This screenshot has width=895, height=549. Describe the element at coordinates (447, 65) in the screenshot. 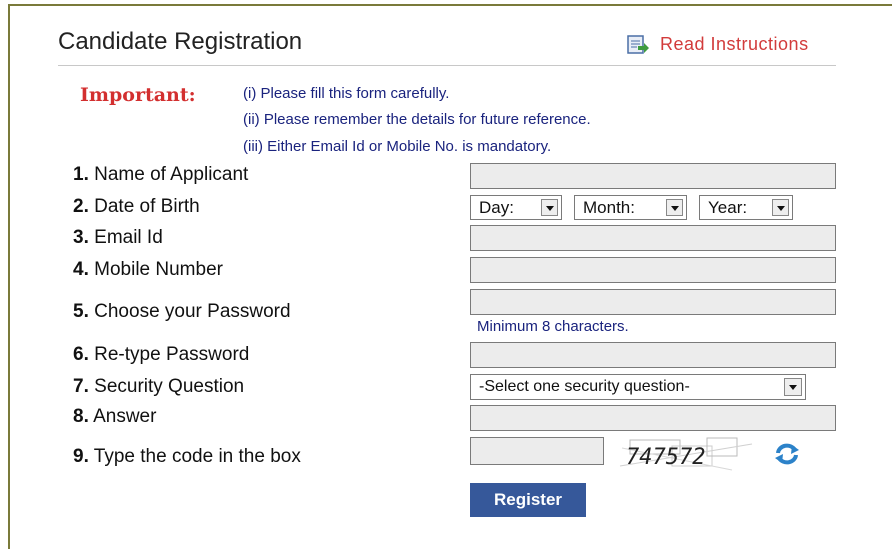

I see `title-divider` at that location.